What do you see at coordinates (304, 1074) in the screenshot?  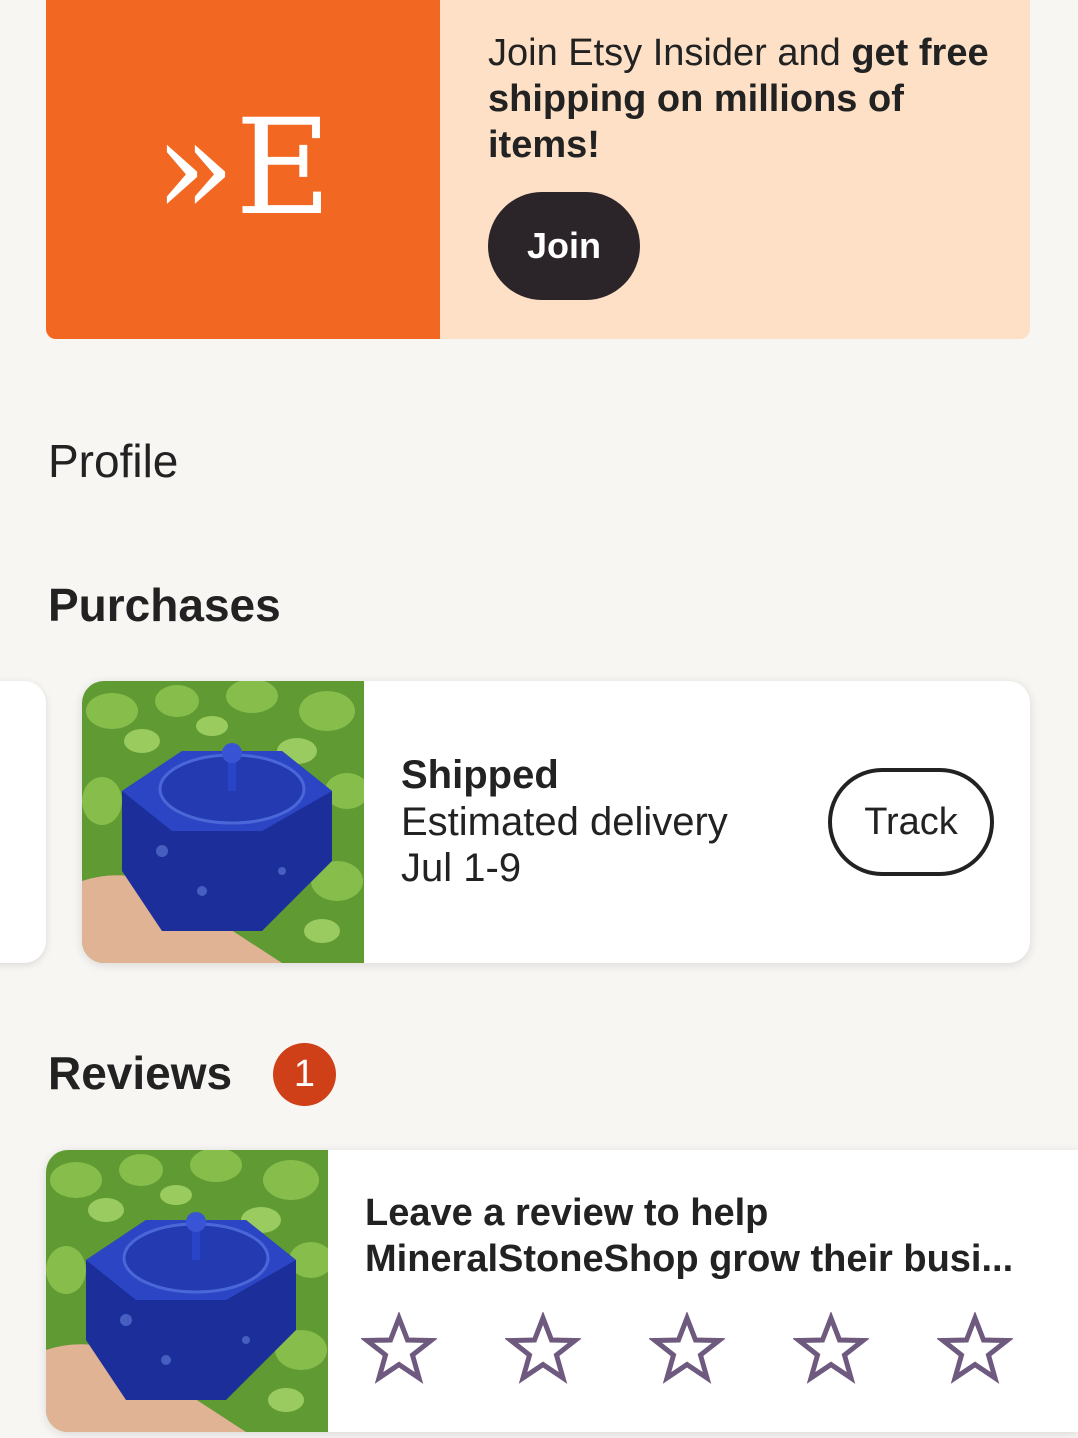 I see `reviews-count-badge: 1` at bounding box center [304, 1074].